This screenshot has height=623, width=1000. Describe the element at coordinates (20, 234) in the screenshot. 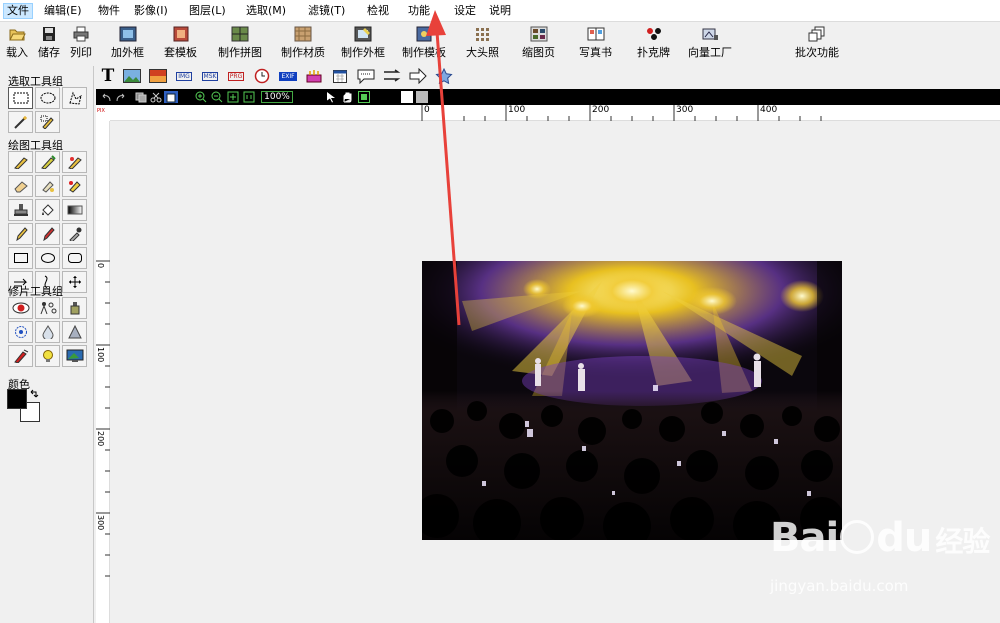

I see `pencil-tool` at that location.